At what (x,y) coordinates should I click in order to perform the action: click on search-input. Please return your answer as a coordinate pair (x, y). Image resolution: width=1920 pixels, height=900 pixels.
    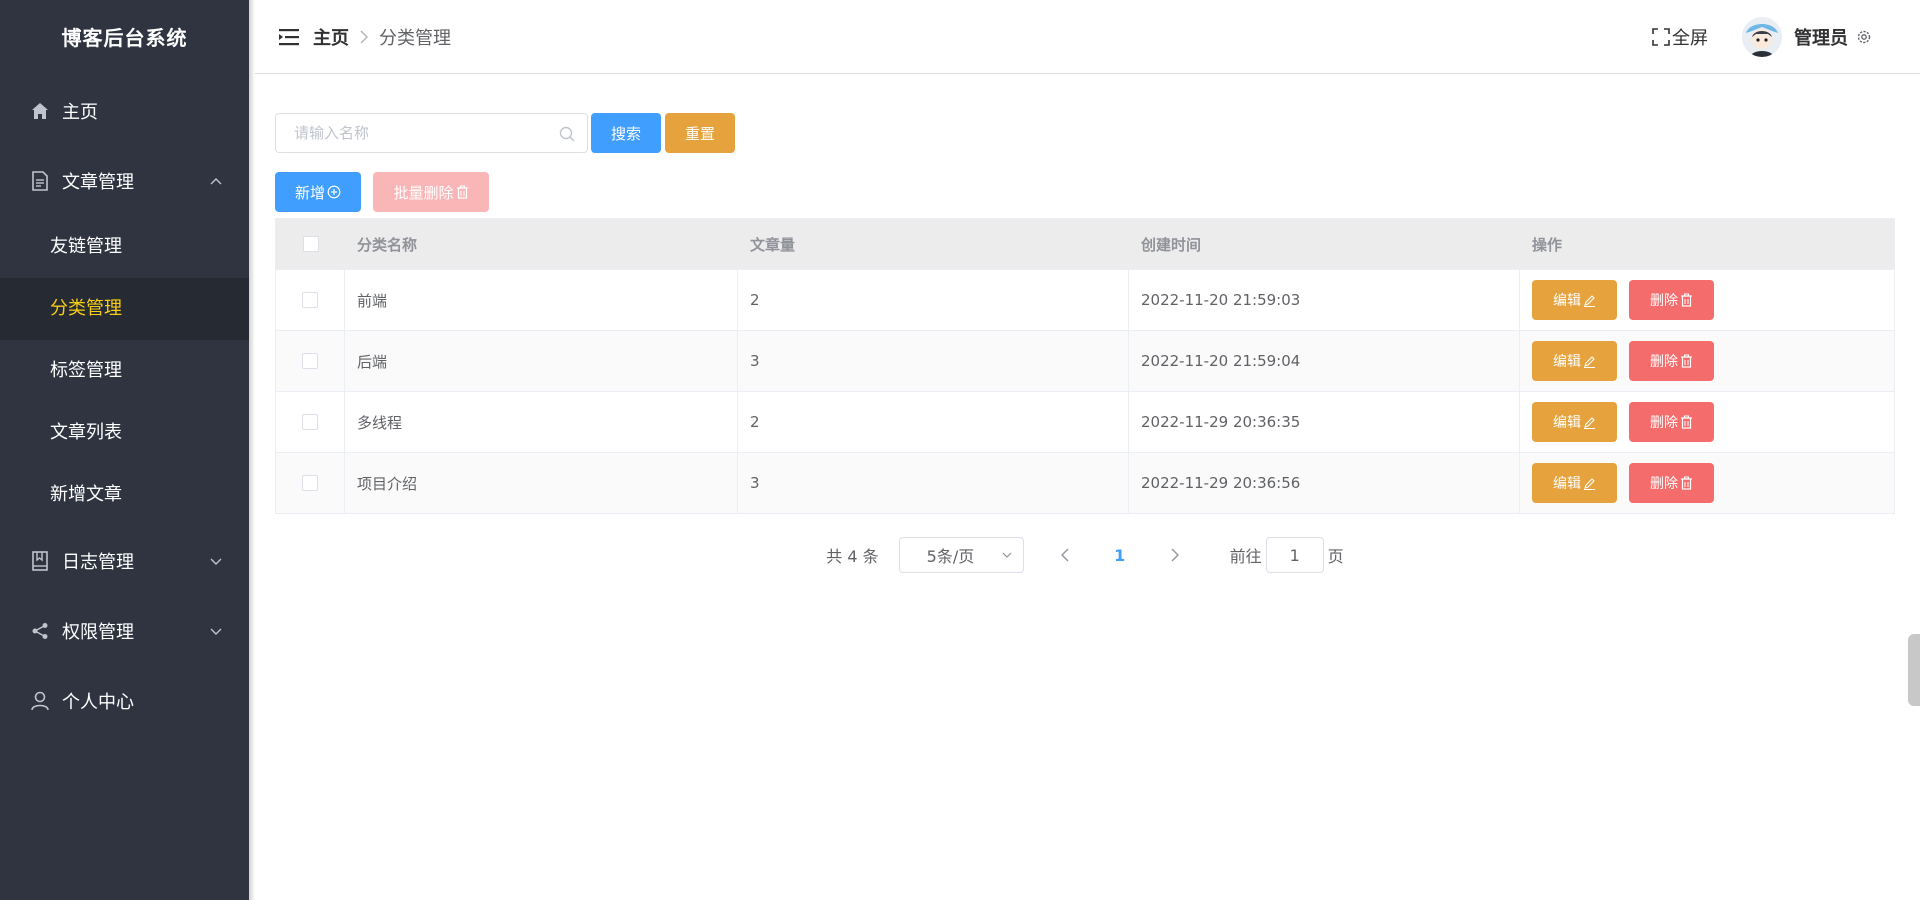
    Looking at the image, I should click on (406, 133).